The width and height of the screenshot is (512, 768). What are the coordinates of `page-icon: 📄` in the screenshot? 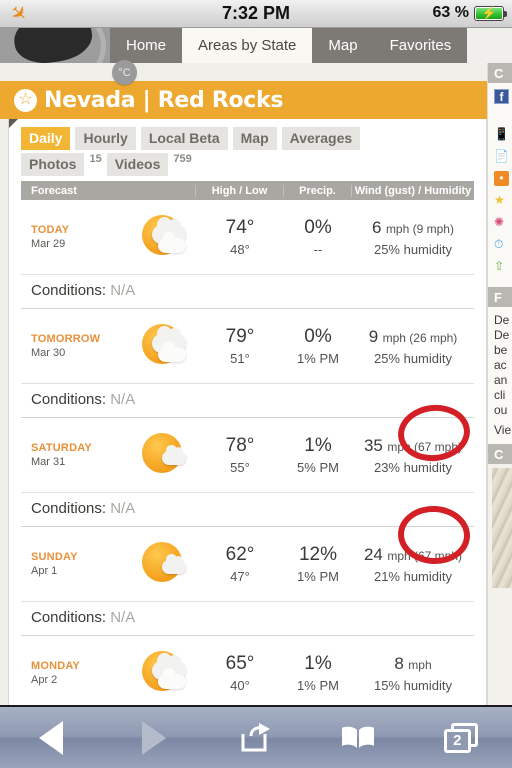 It's located at (501, 156).